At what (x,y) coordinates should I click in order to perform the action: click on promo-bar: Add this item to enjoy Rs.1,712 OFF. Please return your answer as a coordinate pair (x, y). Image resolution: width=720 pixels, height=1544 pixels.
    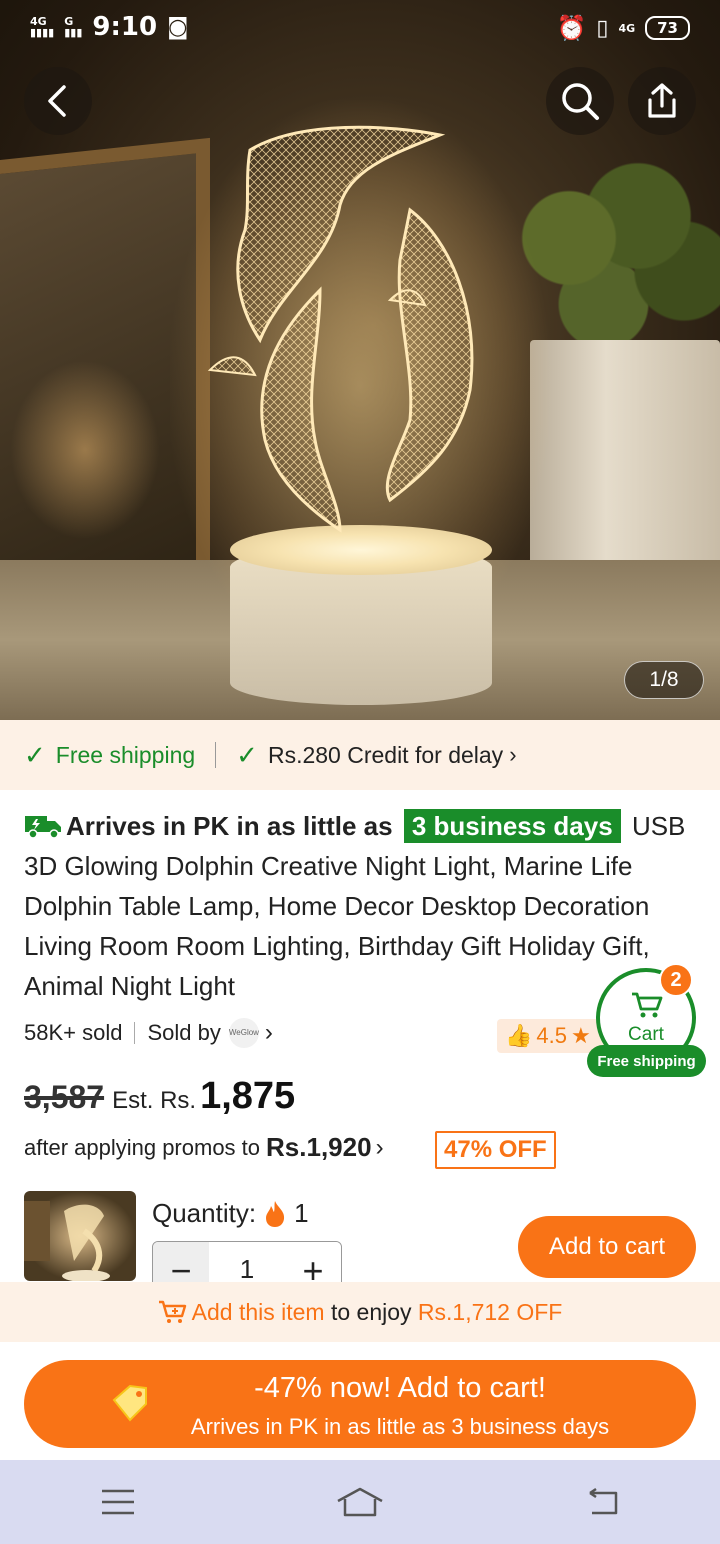
    Looking at the image, I should click on (360, 1312).